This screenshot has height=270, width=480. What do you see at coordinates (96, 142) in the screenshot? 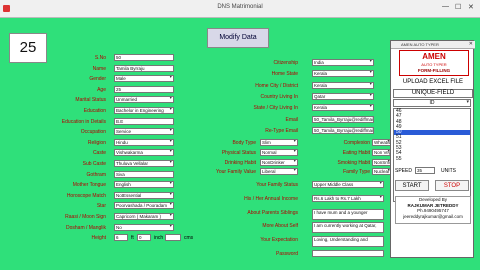
I see `field-label: Religion` at bounding box center [96, 142].